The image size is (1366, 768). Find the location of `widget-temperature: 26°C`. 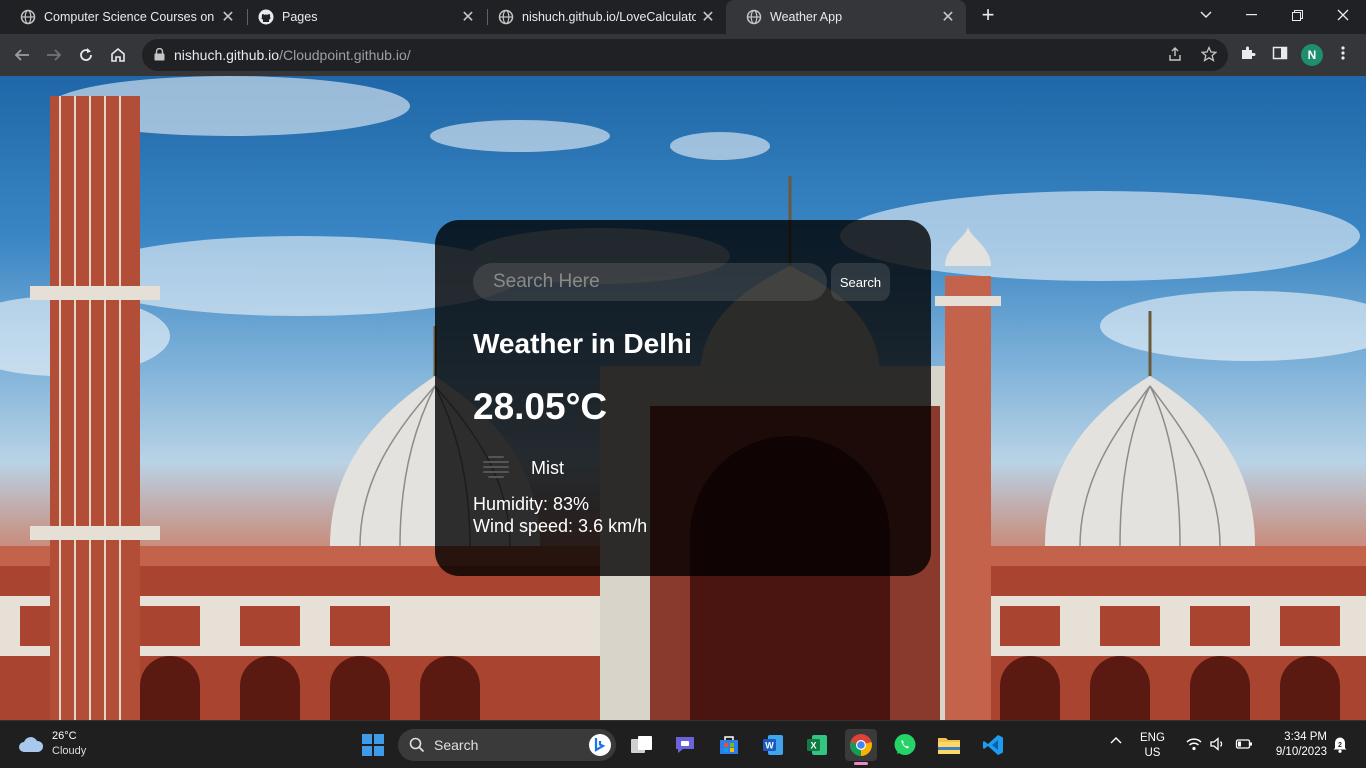

widget-temperature: 26°C is located at coordinates (64, 736).